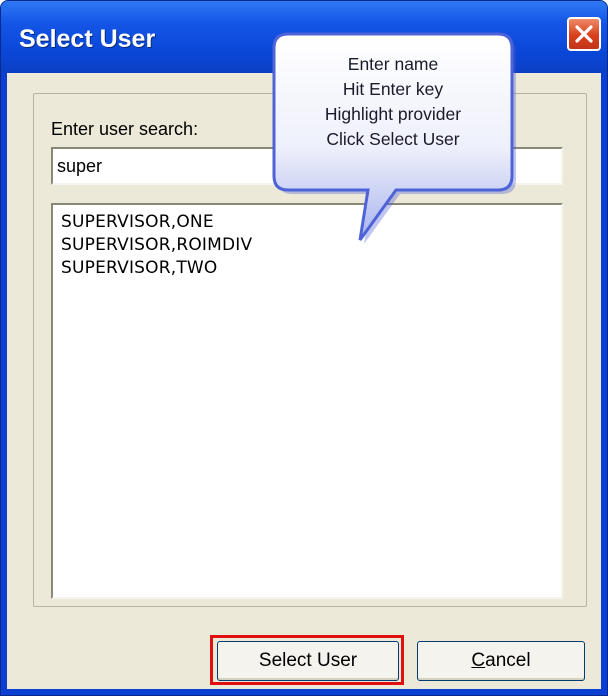 The height and width of the screenshot is (696, 608). What do you see at coordinates (393, 64) in the screenshot?
I see `callout-line: Enter name` at bounding box center [393, 64].